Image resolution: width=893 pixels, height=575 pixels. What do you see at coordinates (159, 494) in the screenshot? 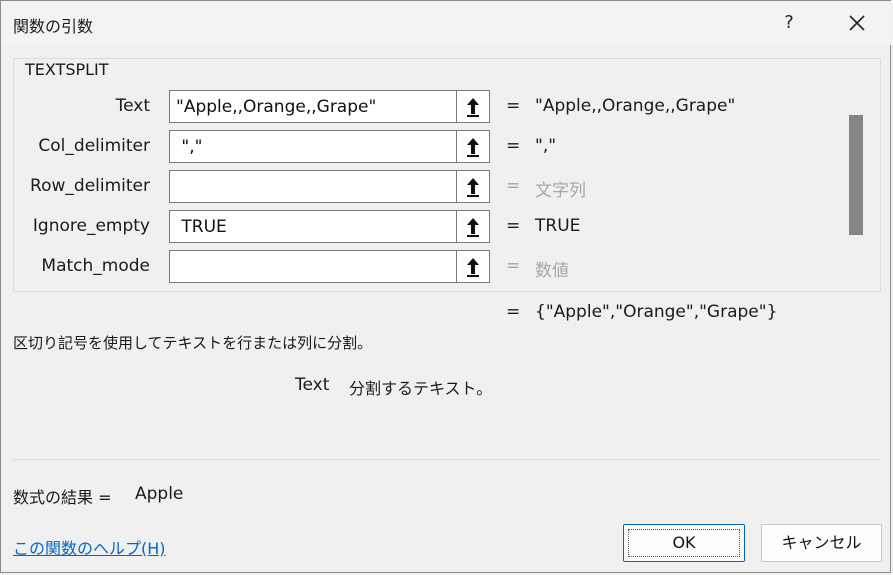
I see `formula-result-value: Apple` at bounding box center [159, 494].